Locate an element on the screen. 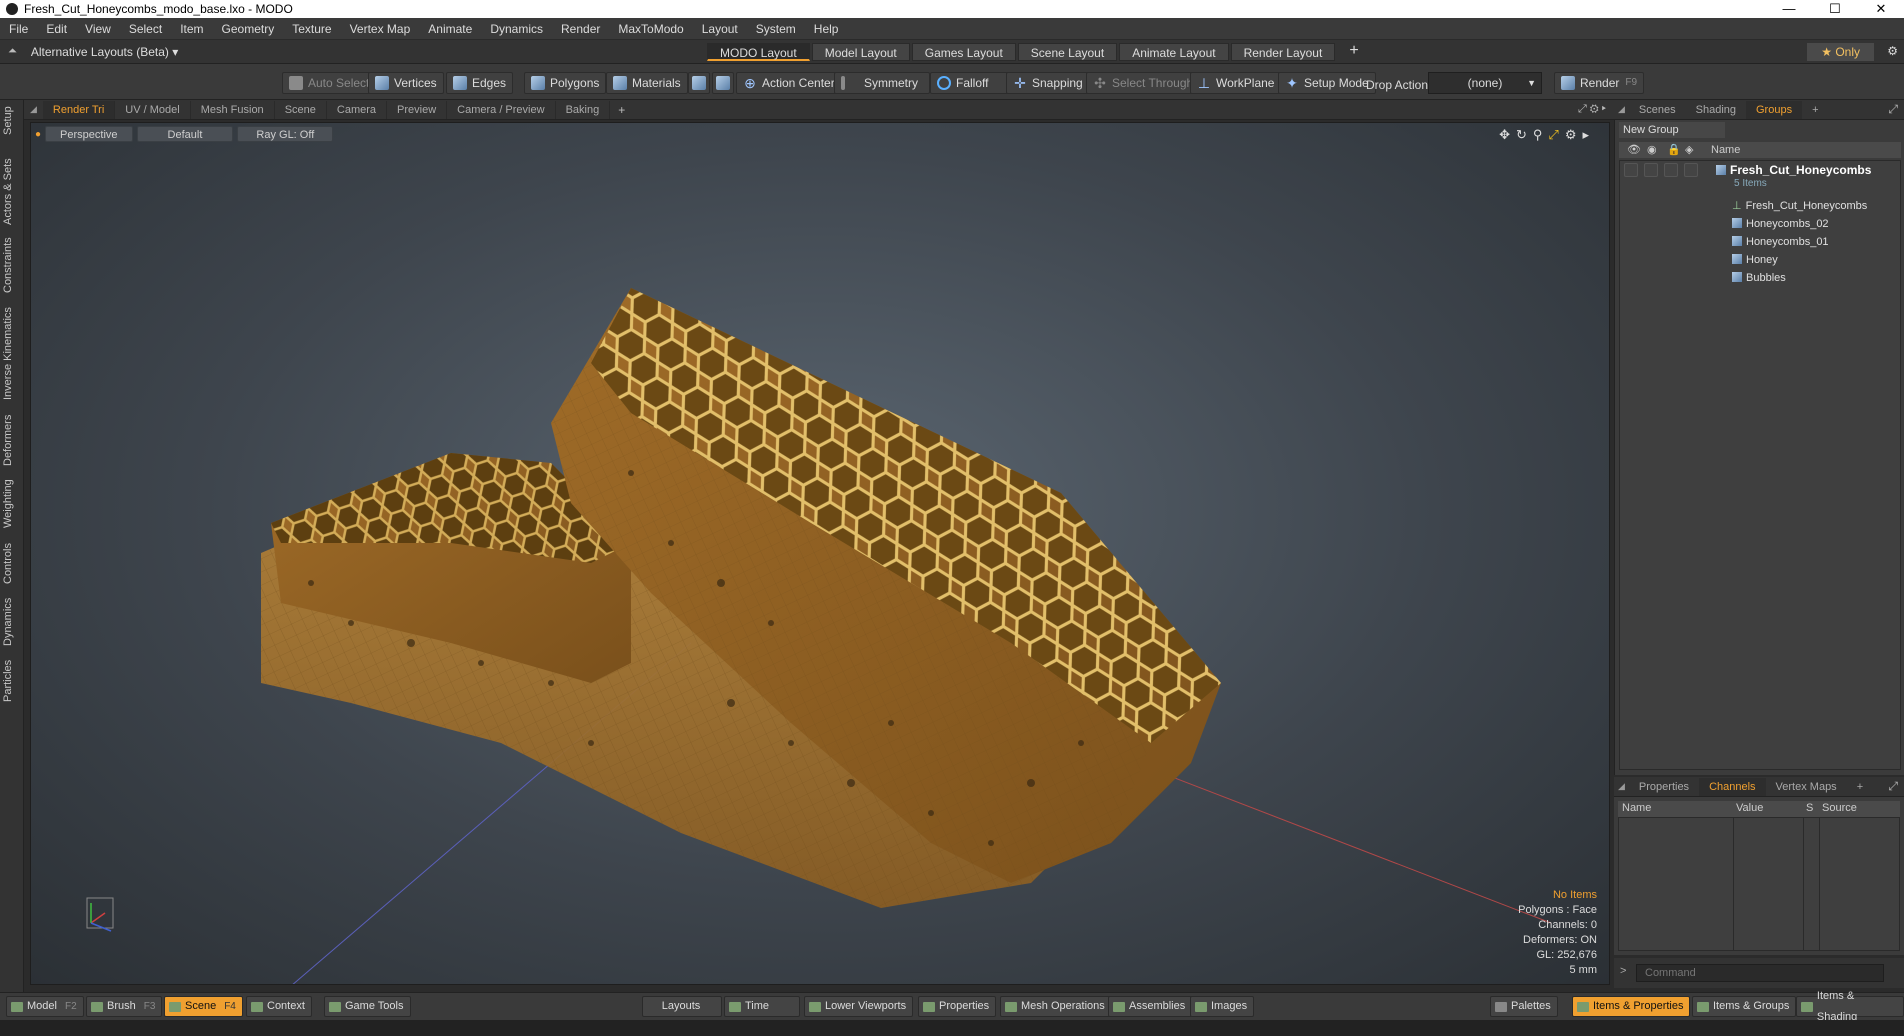 This screenshot has width=1904, height=1036. falloff-button: Falloff is located at coordinates (971, 83).